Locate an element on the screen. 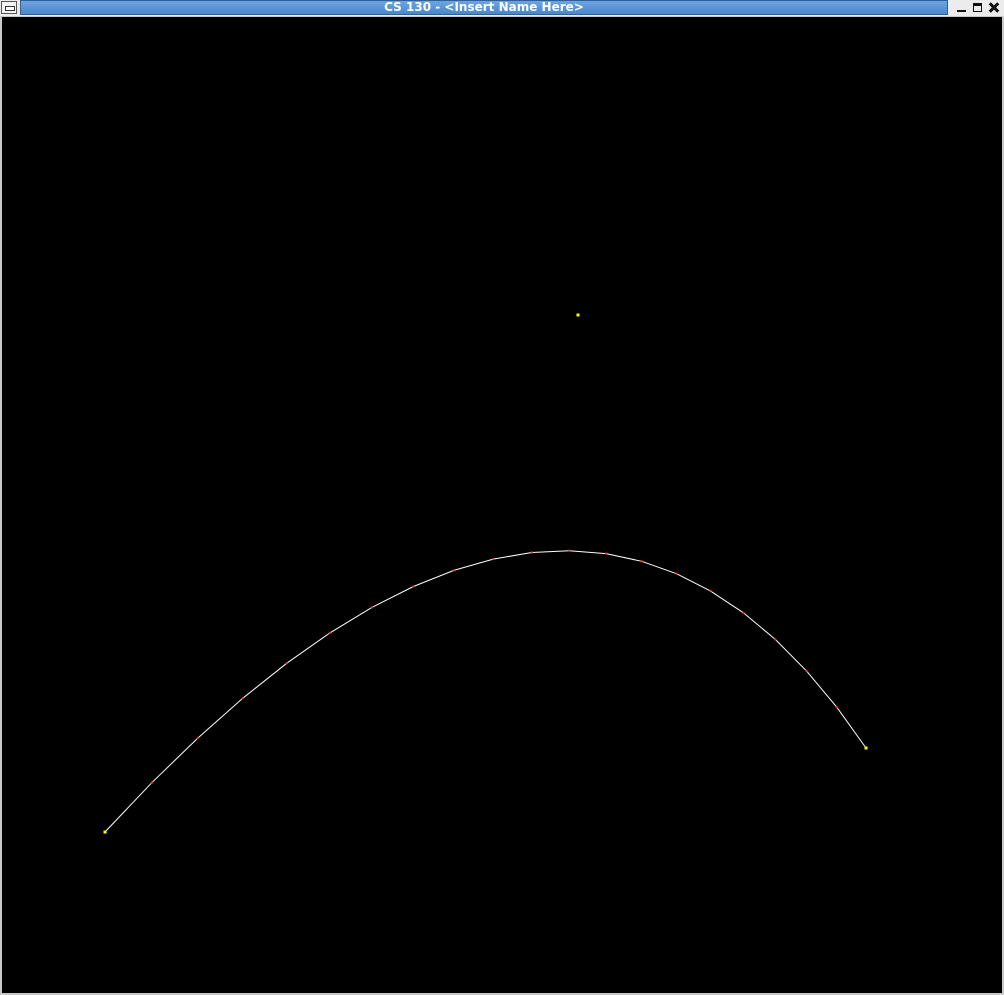 Image resolution: width=1004 pixels, height=995 pixels. window-title: CS 130 - <Insert Name Here> is located at coordinates (484, 7).